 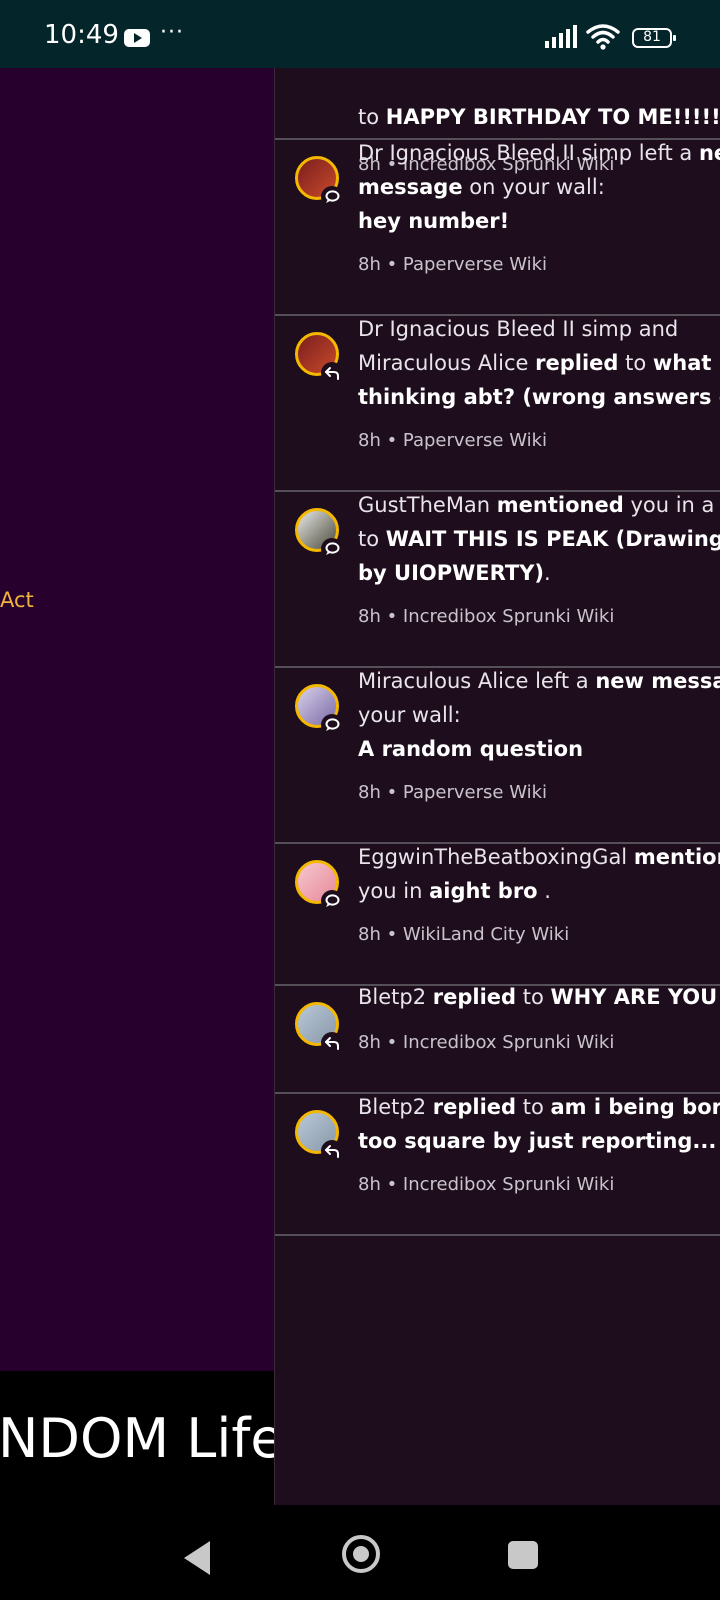 What do you see at coordinates (172, 32) in the screenshot?
I see `more-notifications-dots: ···` at bounding box center [172, 32].